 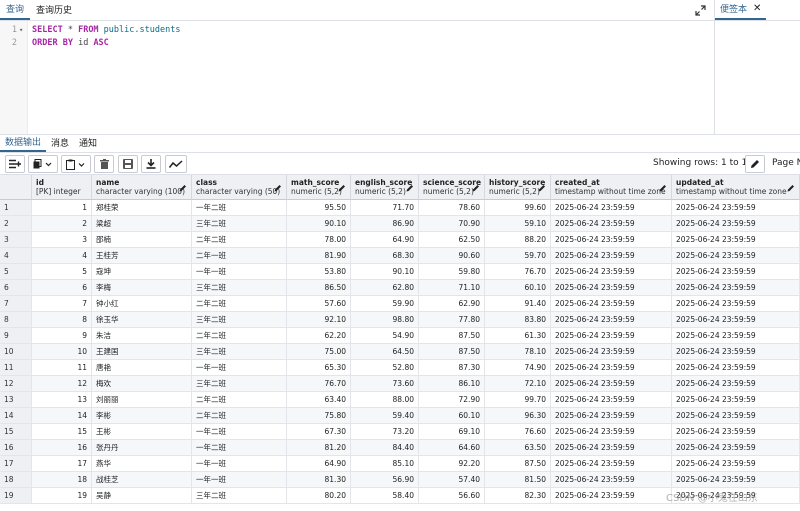 I want to click on cell-name: 梅欢, so click(x=142, y=384).